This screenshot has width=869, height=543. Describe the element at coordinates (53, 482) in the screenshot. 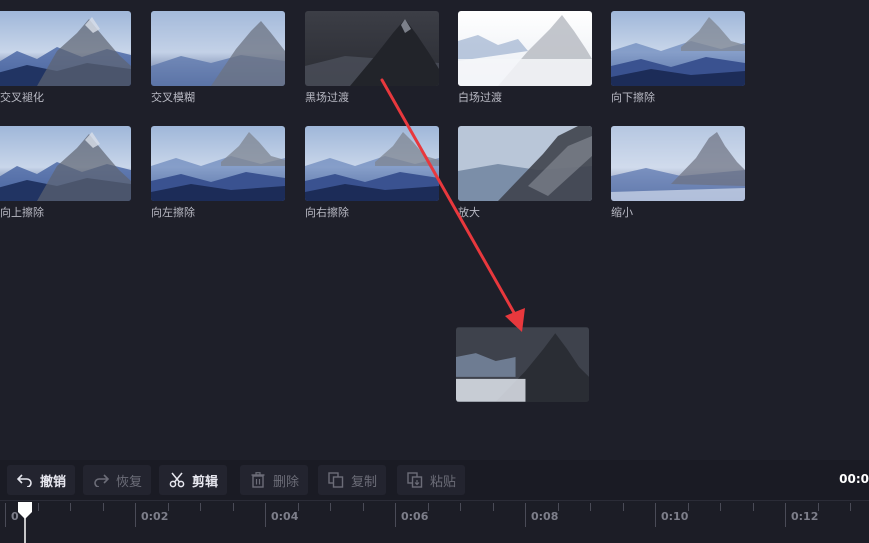

I see `undo-label: 撤销` at that location.